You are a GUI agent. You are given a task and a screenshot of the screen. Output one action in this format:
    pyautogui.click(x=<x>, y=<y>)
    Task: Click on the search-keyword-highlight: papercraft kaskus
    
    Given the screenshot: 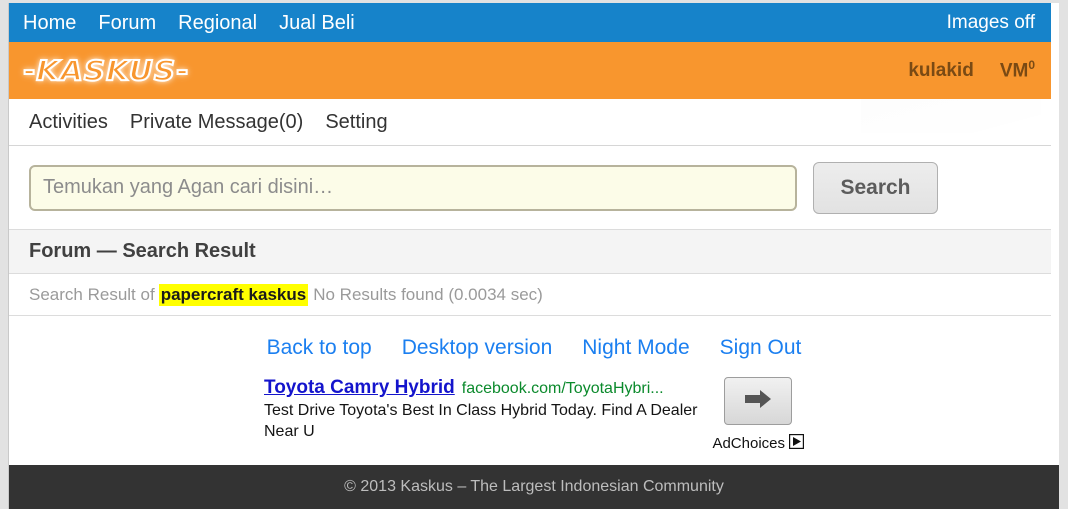 What is the action you would take?
    pyautogui.click(x=233, y=294)
    